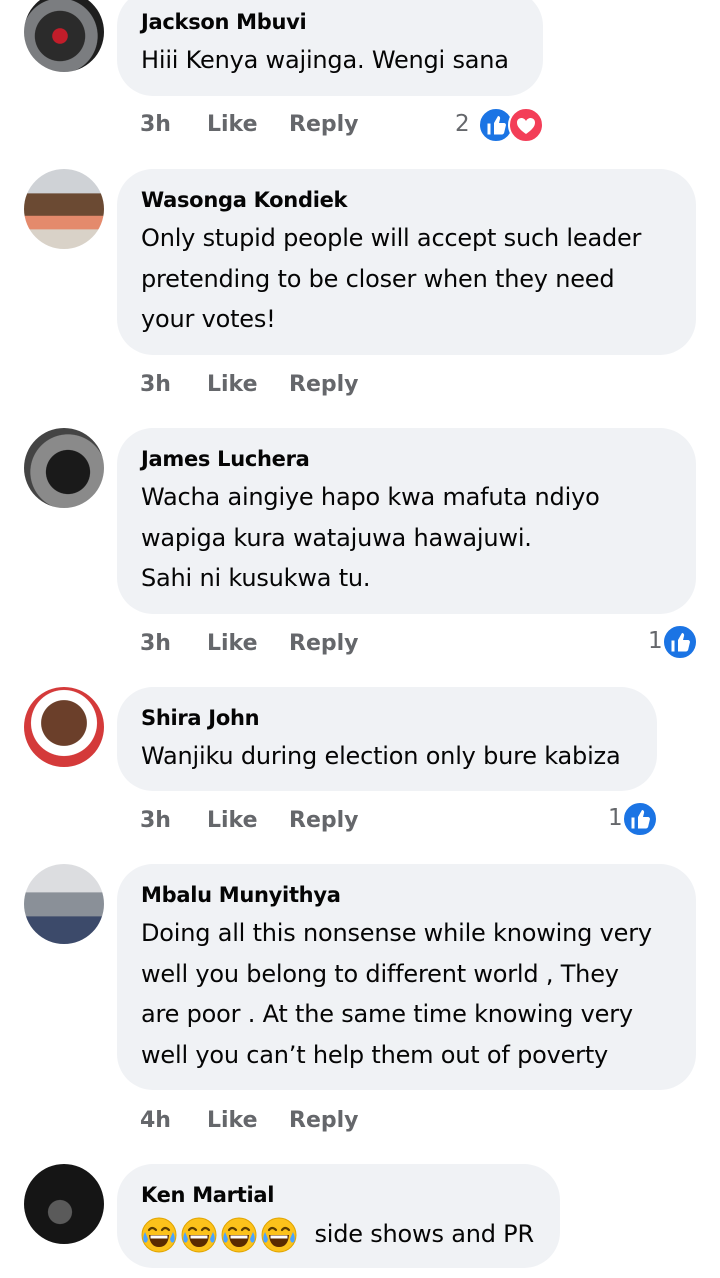  What do you see at coordinates (155, 1121) in the screenshot?
I see `comment-time: 4h` at bounding box center [155, 1121].